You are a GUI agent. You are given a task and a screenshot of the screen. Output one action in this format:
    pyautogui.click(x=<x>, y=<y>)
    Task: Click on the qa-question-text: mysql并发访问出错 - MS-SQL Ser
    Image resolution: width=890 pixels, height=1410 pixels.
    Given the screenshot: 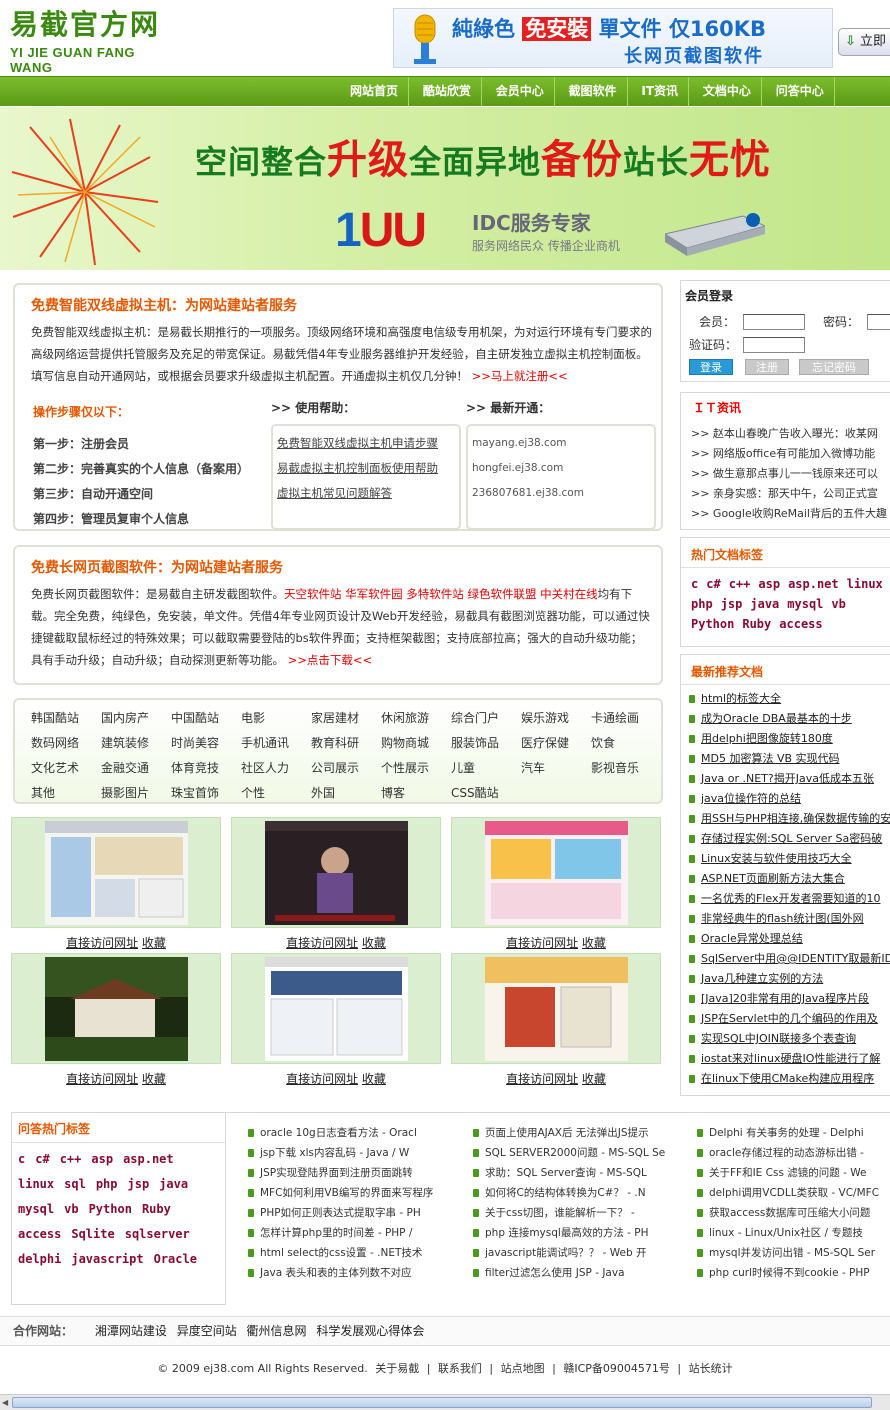 What is the action you would take?
    pyautogui.click(x=792, y=1253)
    